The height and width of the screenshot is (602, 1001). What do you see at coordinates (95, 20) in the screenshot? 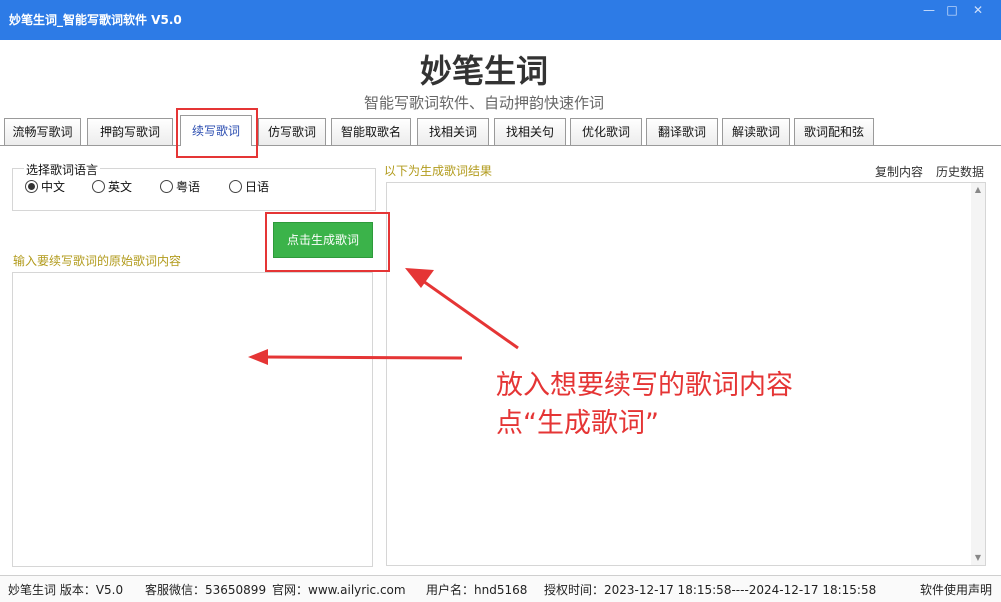
I see `window-title: 妙笔生词_智能写歌词软件 V5.0` at bounding box center [95, 20].